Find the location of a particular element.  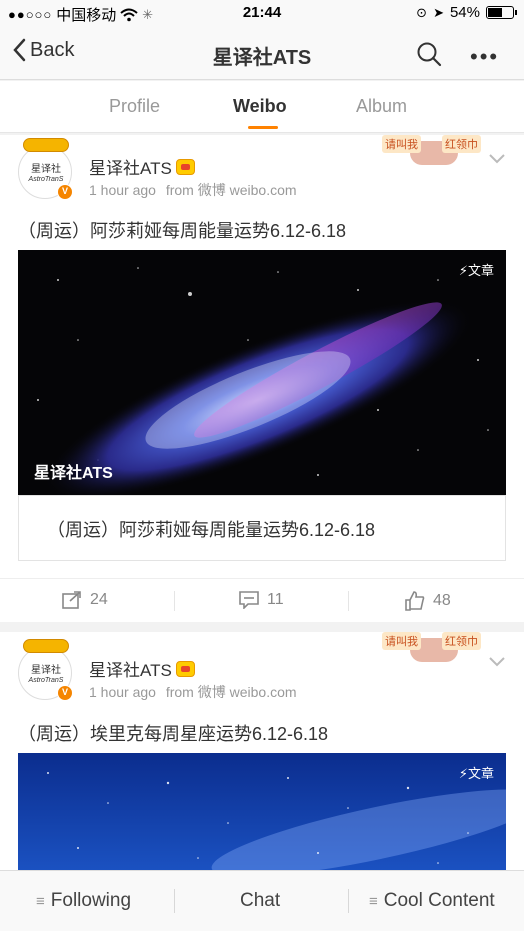

repost-count: 24 is located at coordinates (99, 599).